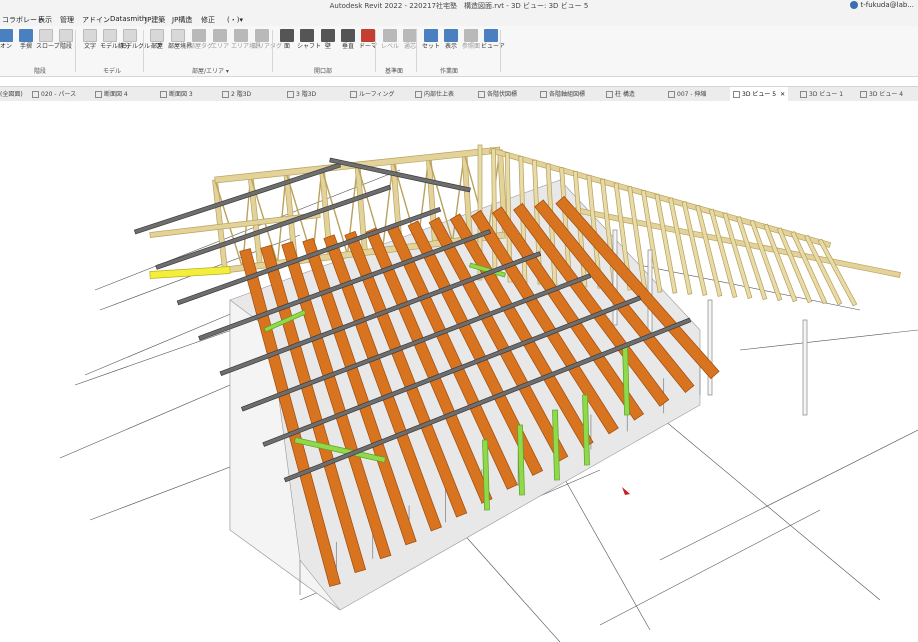 The width and height of the screenshot is (918, 642). What do you see at coordinates (40, 70) in the screenshot?
I see `ribbon-panel-label-0: 階段` at bounding box center [40, 70].